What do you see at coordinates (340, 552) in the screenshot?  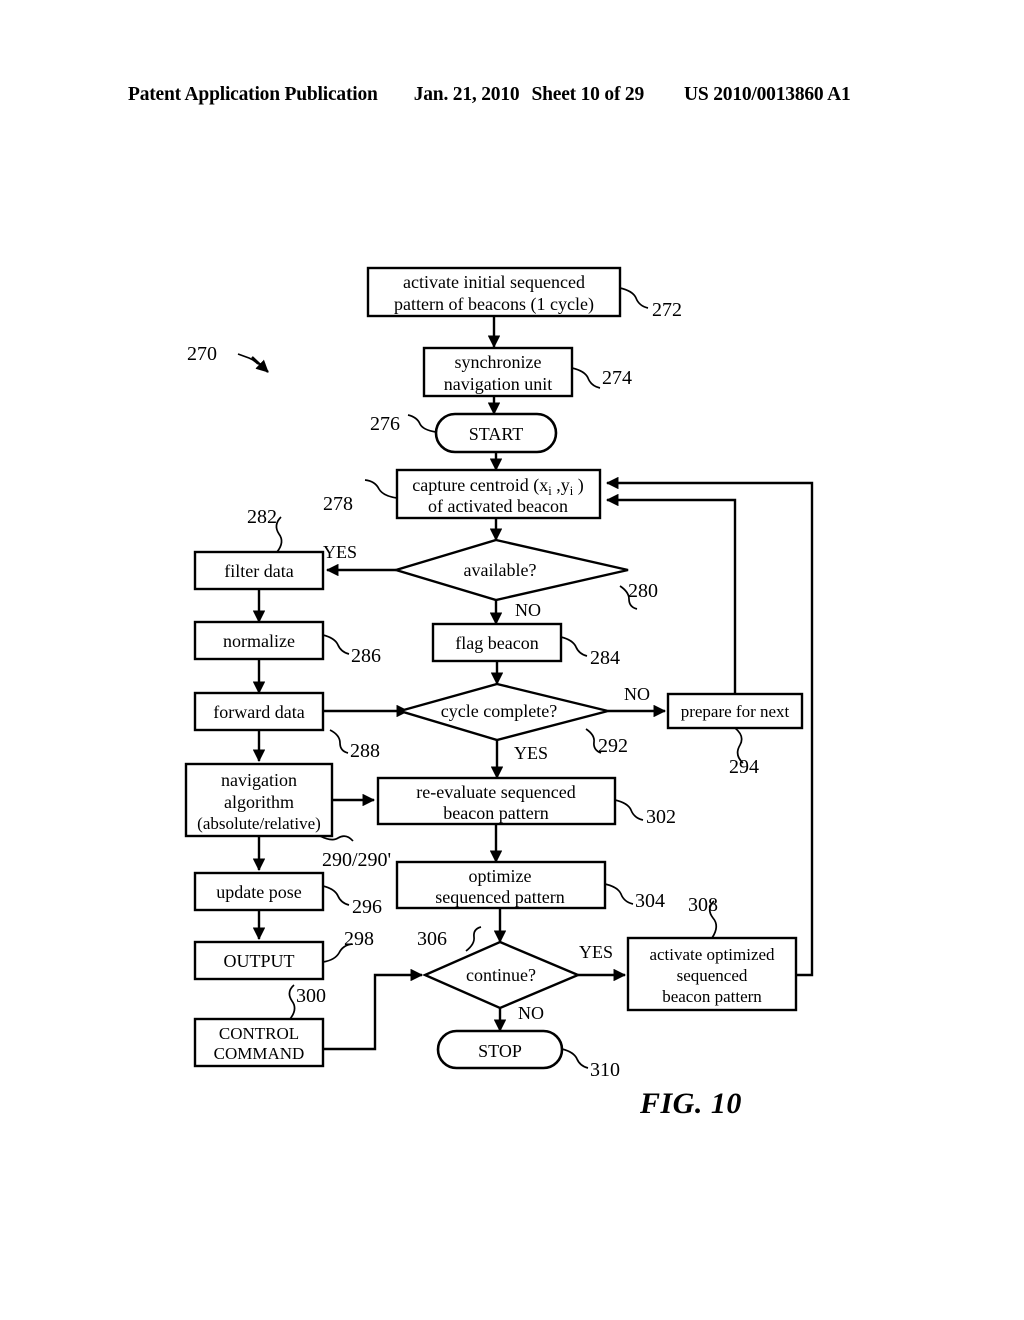 I see `branch-label-available-yes: YES` at bounding box center [340, 552].